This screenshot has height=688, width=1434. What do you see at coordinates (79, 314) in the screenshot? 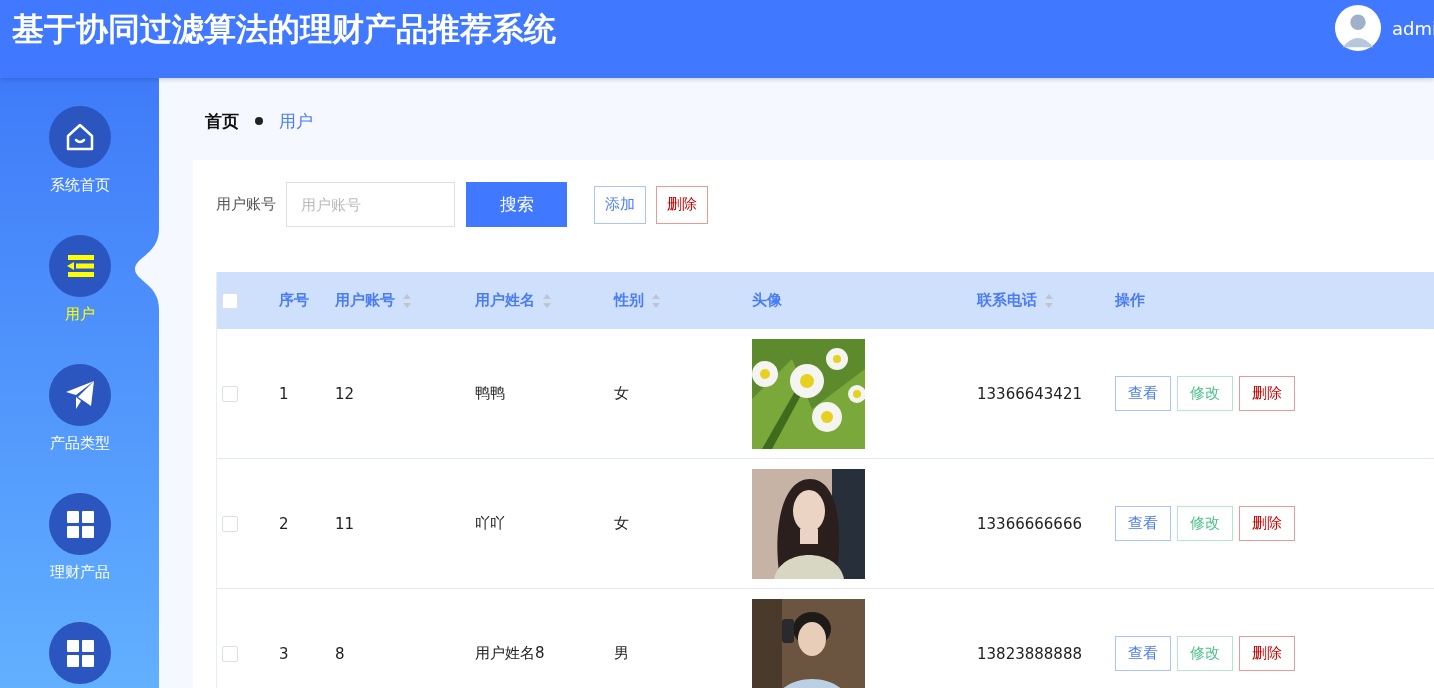
I see `sidebar-label: 用户` at bounding box center [79, 314].